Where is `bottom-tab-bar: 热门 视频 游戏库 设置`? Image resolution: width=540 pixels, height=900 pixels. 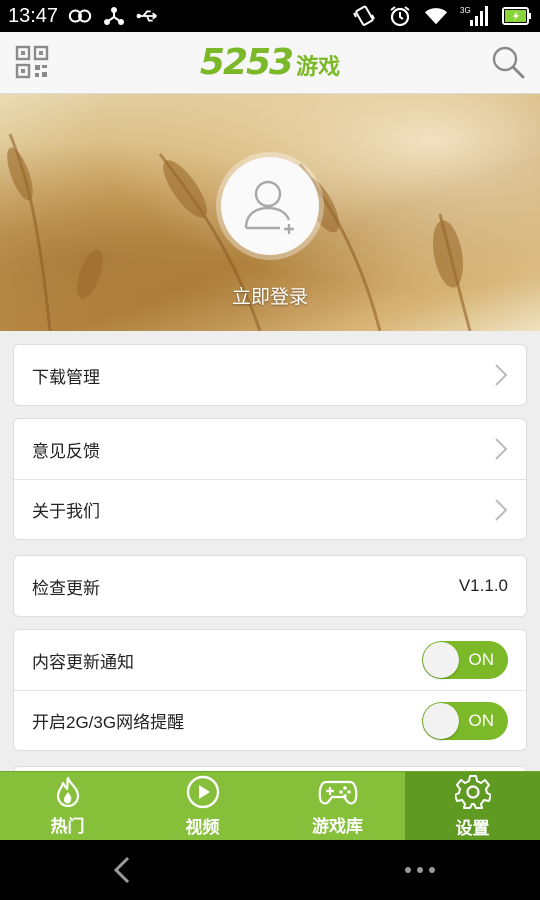 bottom-tab-bar: 热门 视频 游戏库 设置 is located at coordinates (270, 805).